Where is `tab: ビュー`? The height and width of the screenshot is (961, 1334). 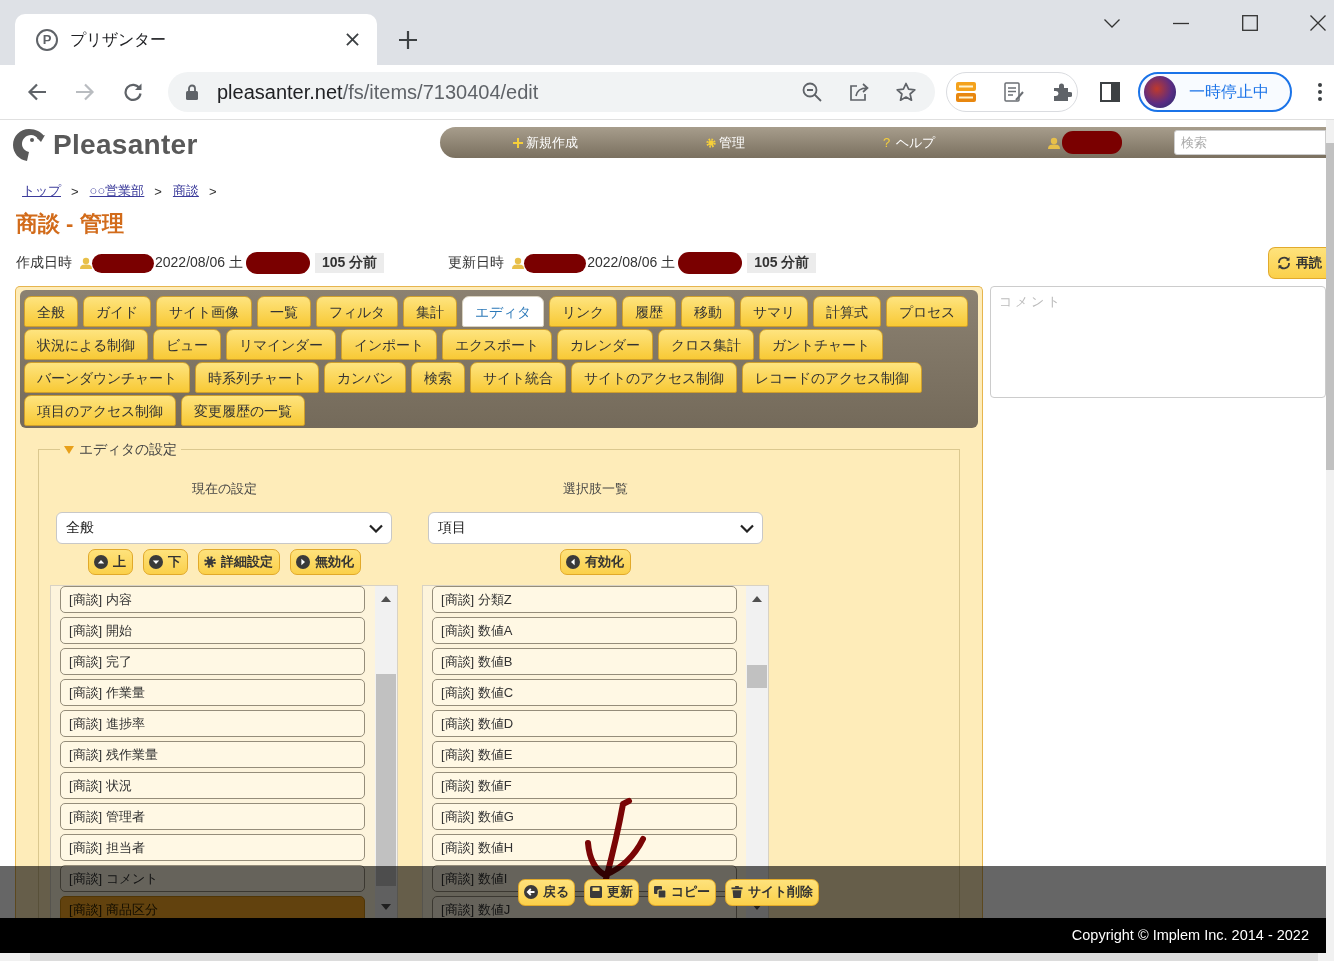
tab: ビュー is located at coordinates (187, 344).